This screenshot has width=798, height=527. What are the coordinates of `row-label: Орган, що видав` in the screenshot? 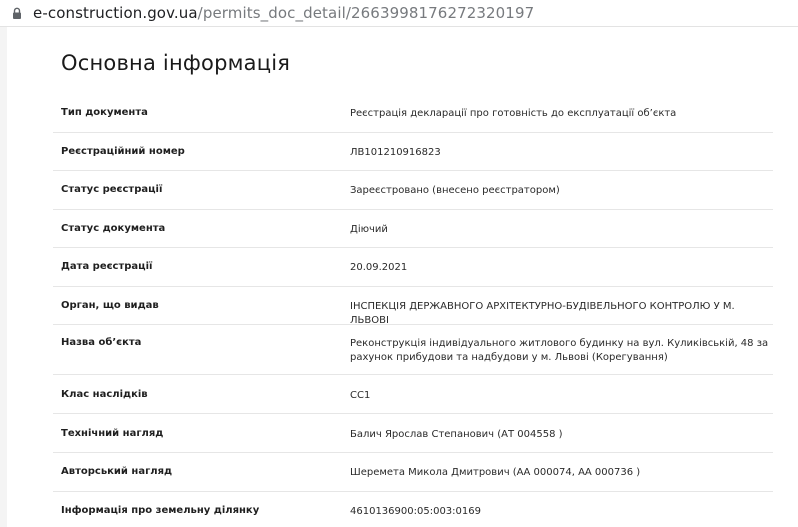 It's located at (110, 305).